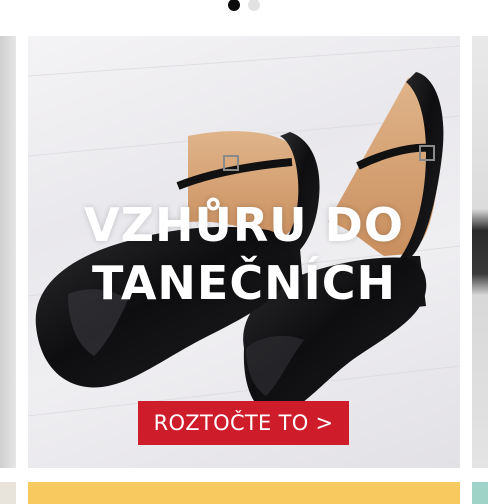 Image resolution: width=488 pixels, height=504 pixels. I want to click on next-promo-banner-top, so click(244, 493).